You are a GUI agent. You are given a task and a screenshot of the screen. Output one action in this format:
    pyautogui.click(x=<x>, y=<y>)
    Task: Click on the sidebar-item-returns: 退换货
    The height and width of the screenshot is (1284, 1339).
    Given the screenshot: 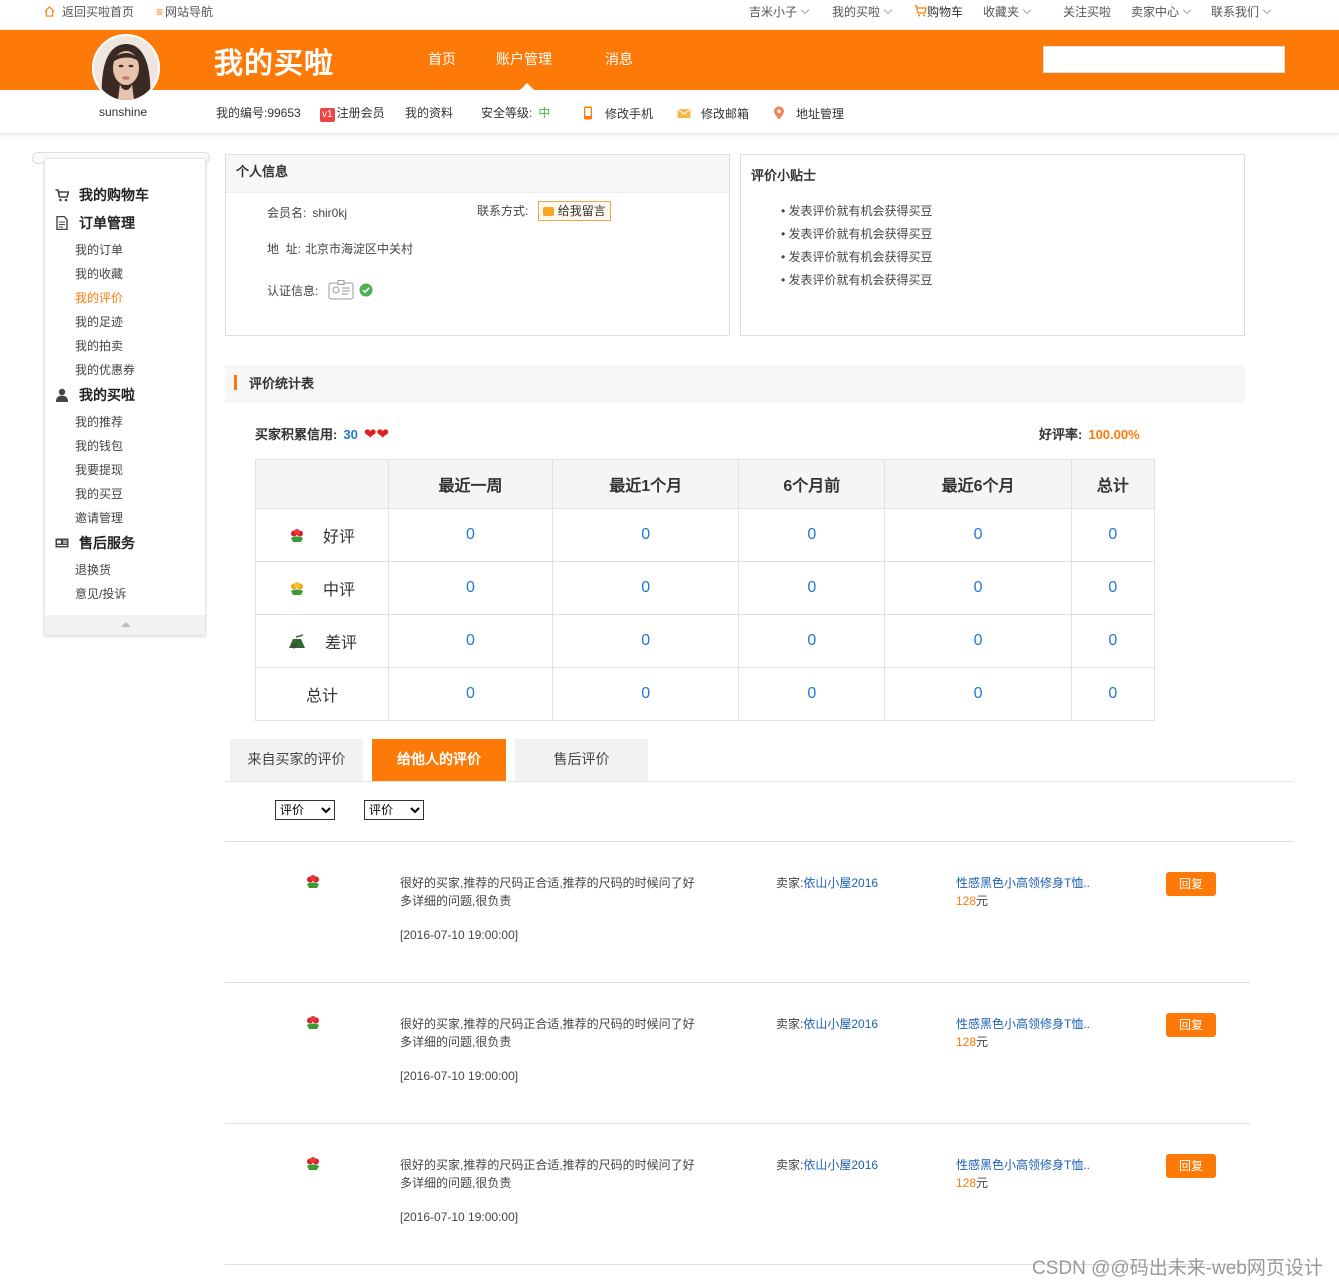 What is the action you would take?
    pyautogui.click(x=93, y=569)
    